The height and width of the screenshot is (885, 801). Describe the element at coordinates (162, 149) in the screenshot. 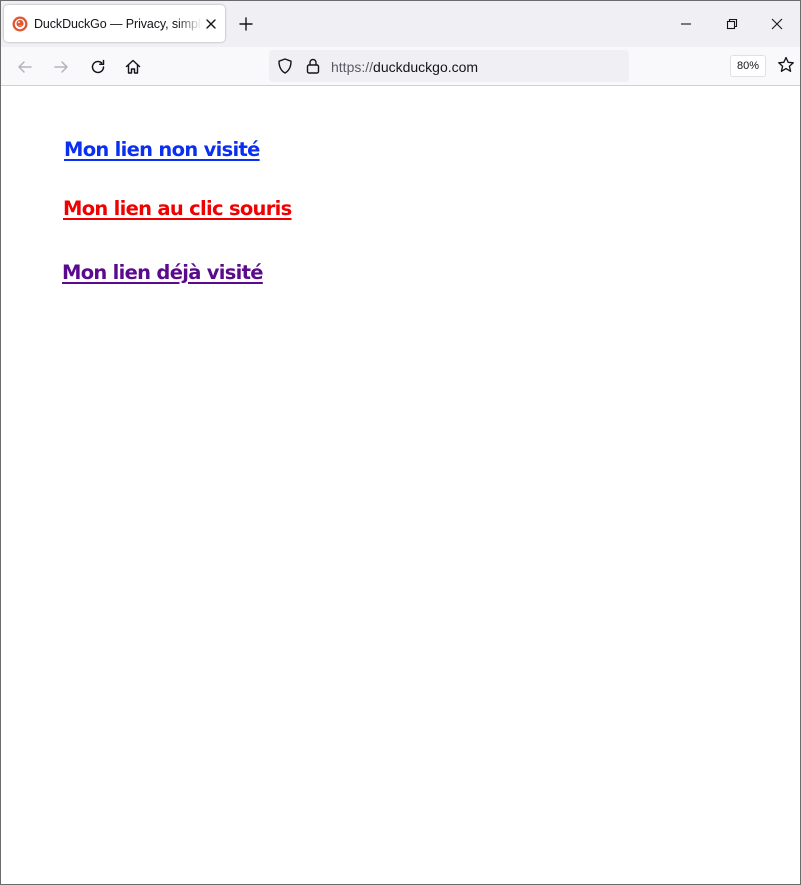

I see `link-unvisited: Mon lien non visité` at that location.